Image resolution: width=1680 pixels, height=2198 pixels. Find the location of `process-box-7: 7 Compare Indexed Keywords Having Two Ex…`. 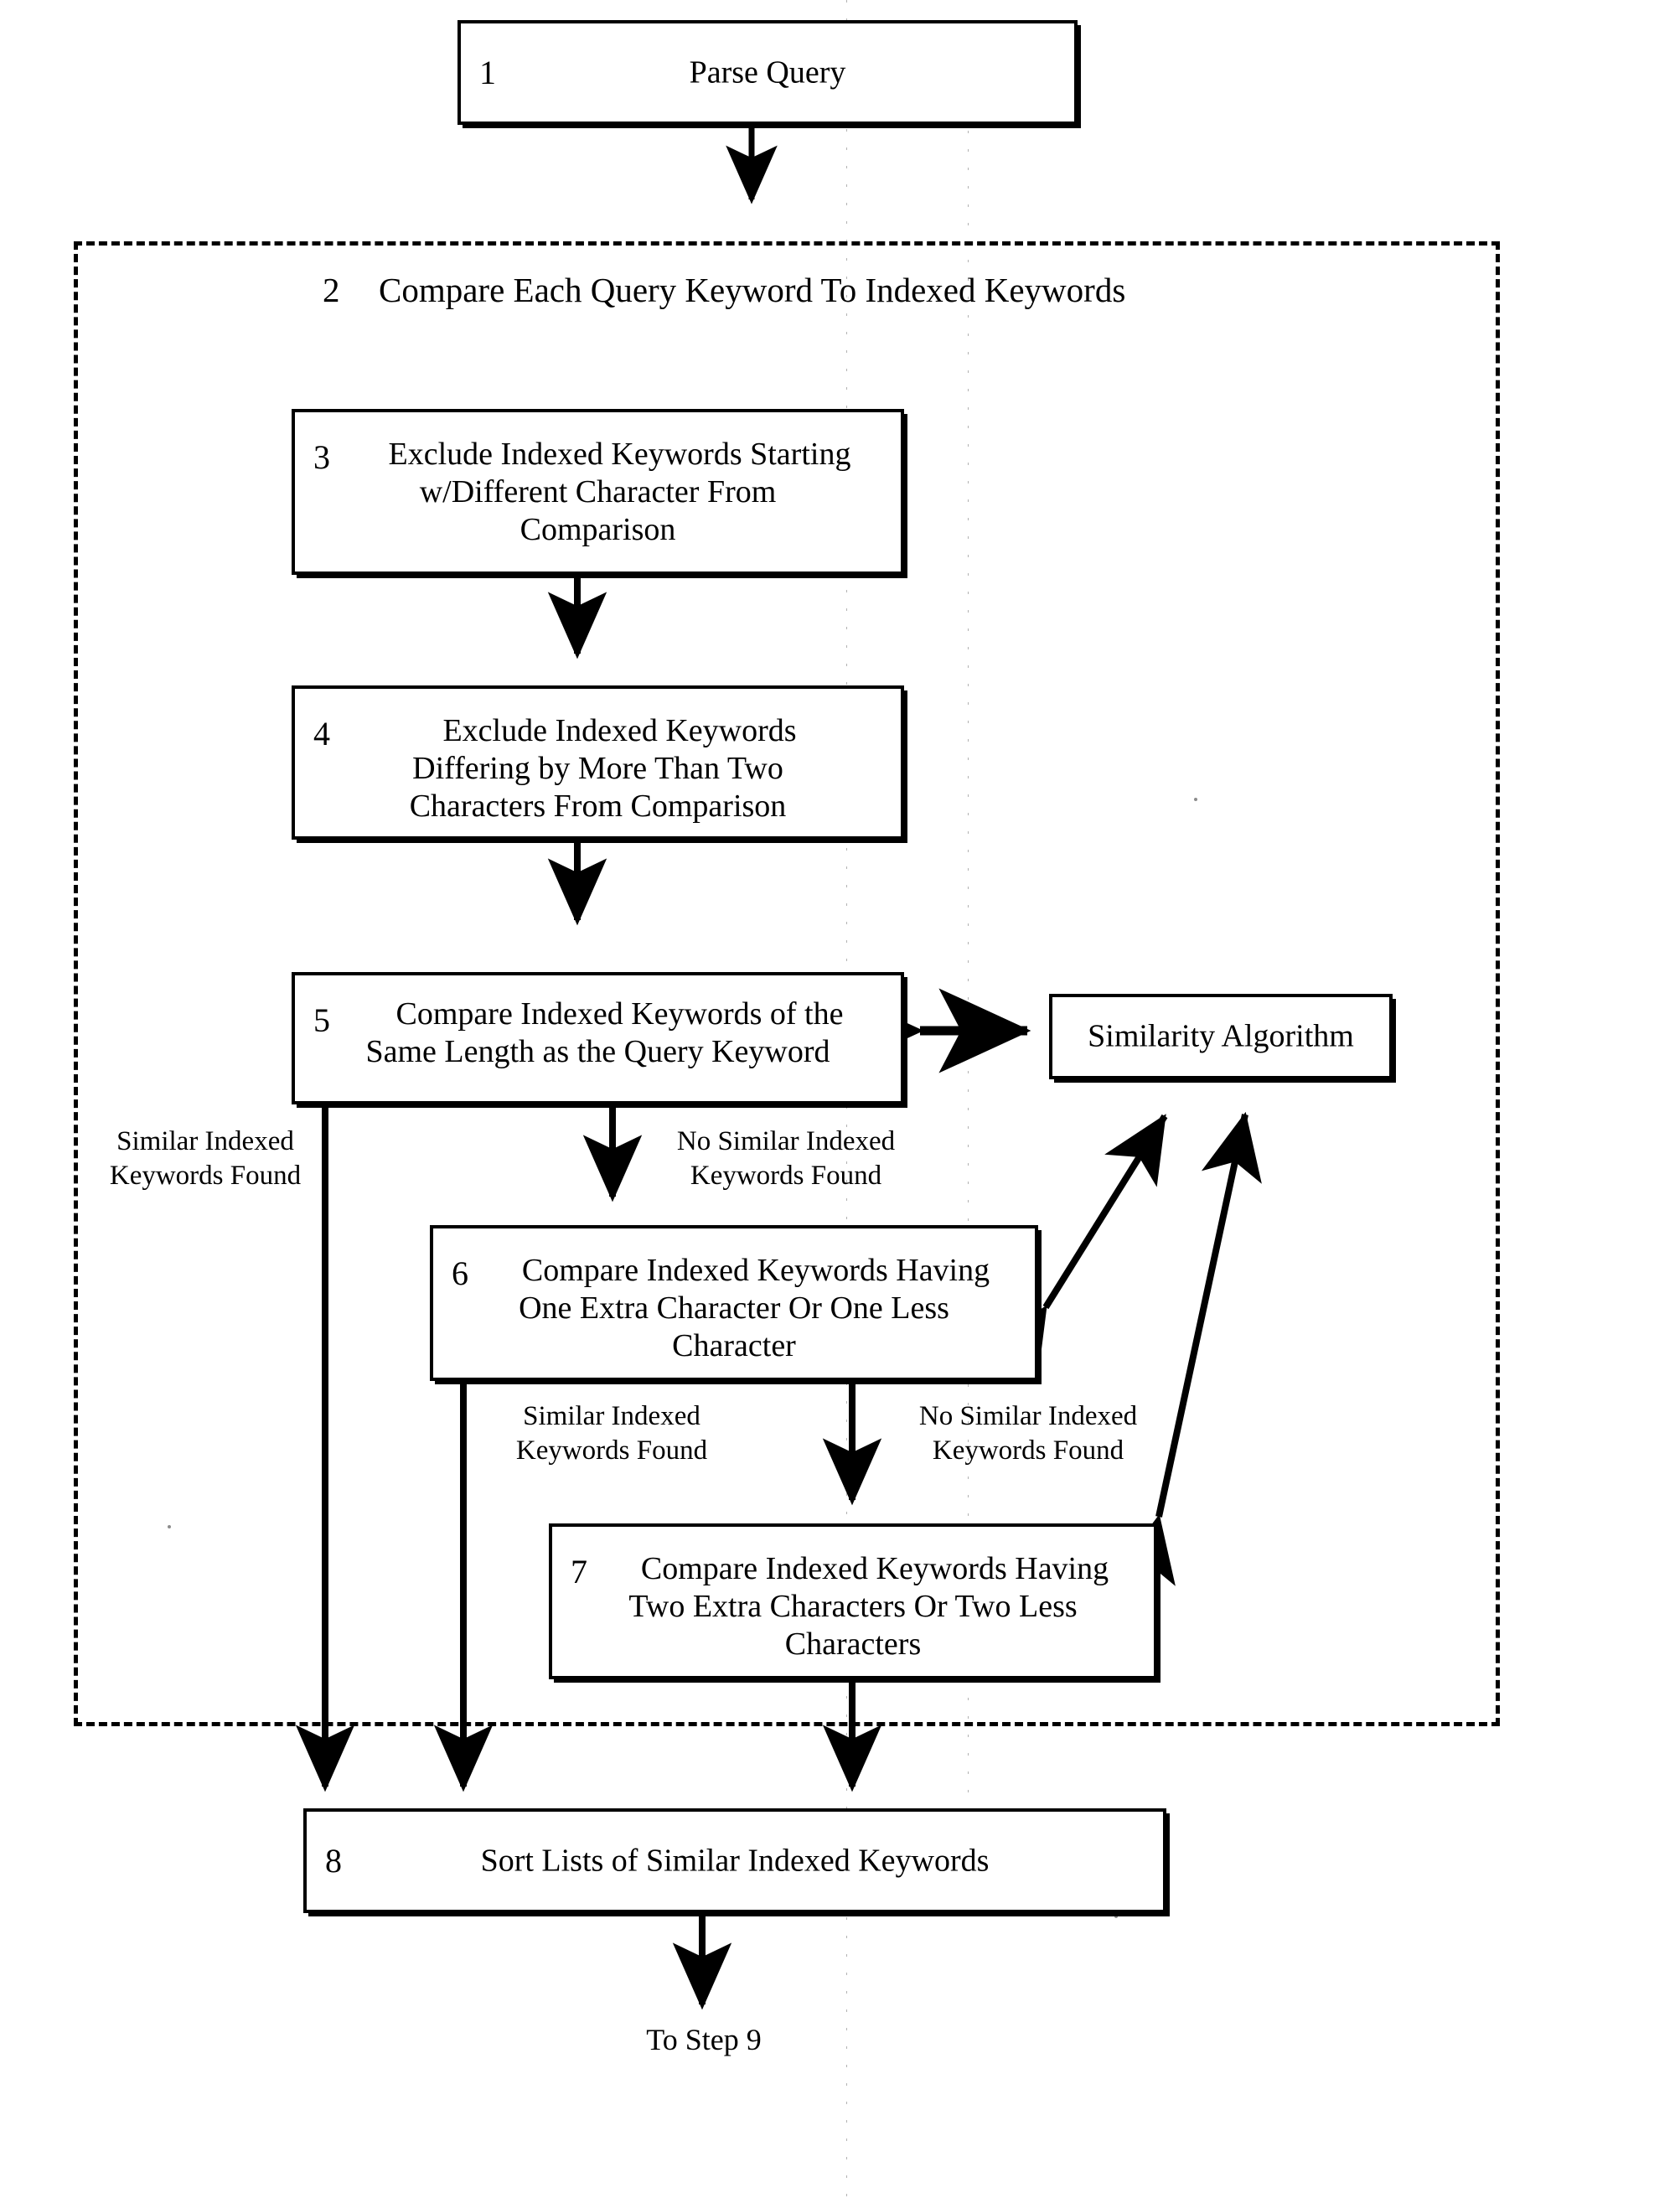

process-box-7: 7 Compare Indexed Keywords Having Two Ex… is located at coordinates (853, 1601).